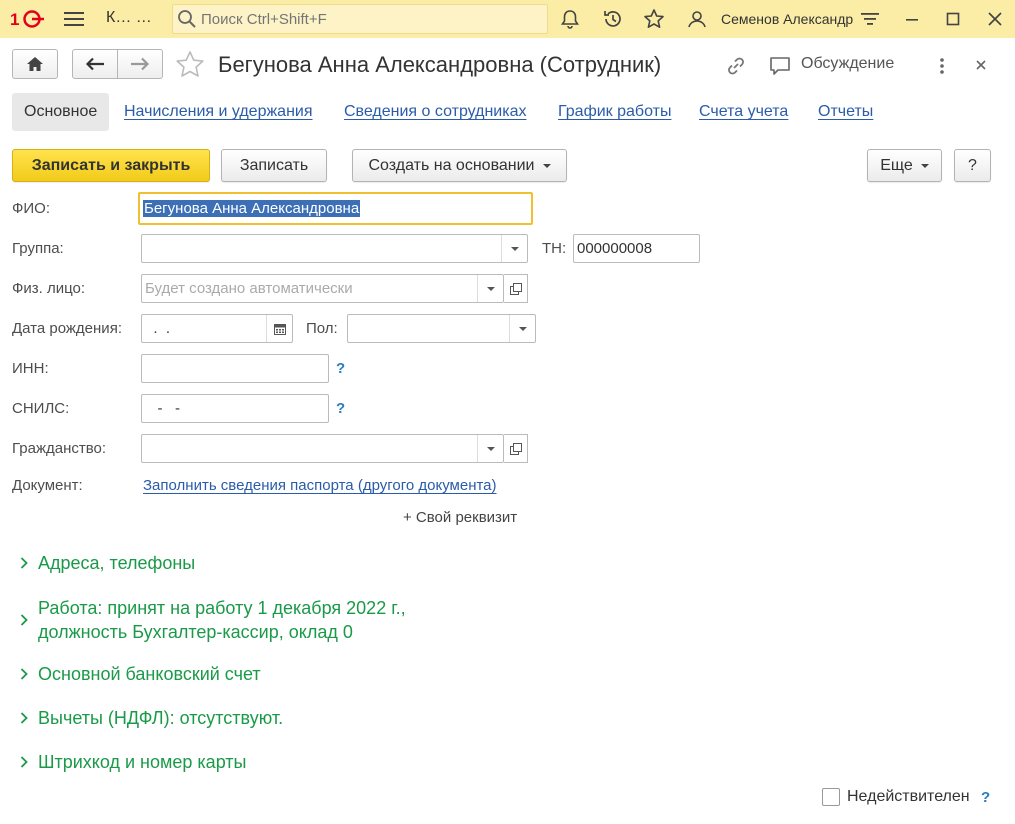 The height and width of the screenshot is (824, 1015). Describe the element at coordinates (995, 19) in the screenshot. I see `close-window-icon` at that location.